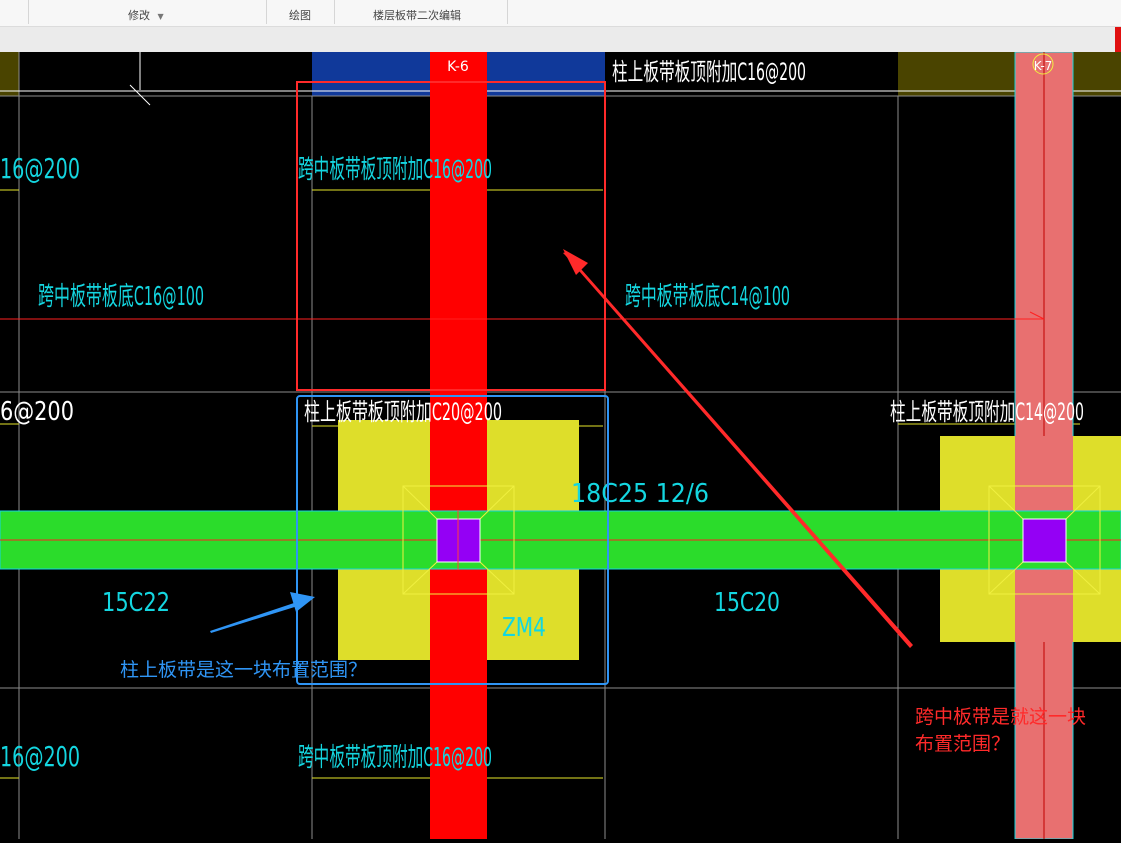  I want to click on label-mid-strip-top-upper: 跨中板带板顶附加C16@200, so click(395, 170).